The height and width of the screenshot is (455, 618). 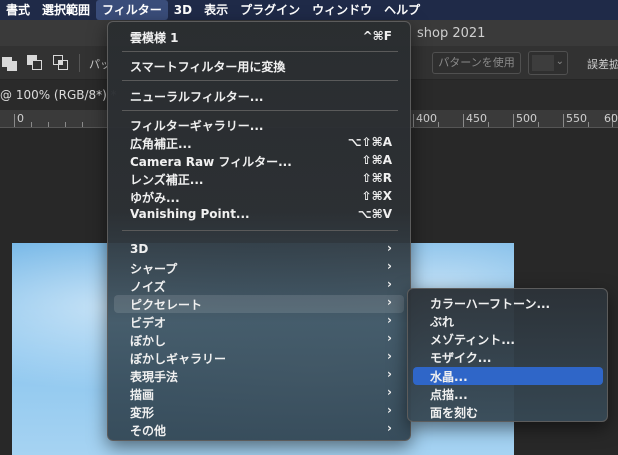 What do you see at coordinates (20, 118) in the screenshot?
I see `ruler-label: 0` at bounding box center [20, 118].